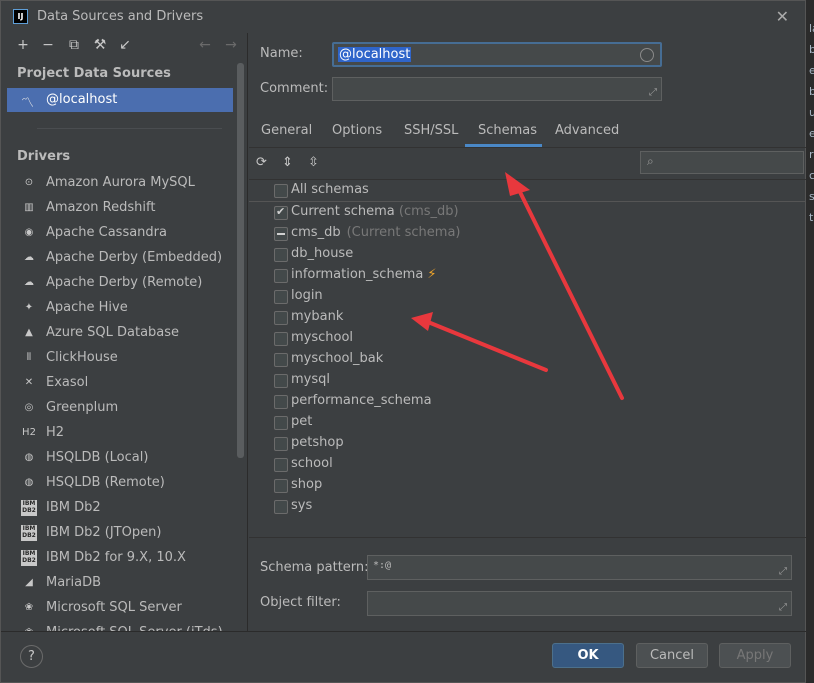 The height and width of the screenshot is (683, 814). What do you see at coordinates (528, 401) in the screenshot?
I see `schema-row: performance_schema` at bounding box center [528, 401].